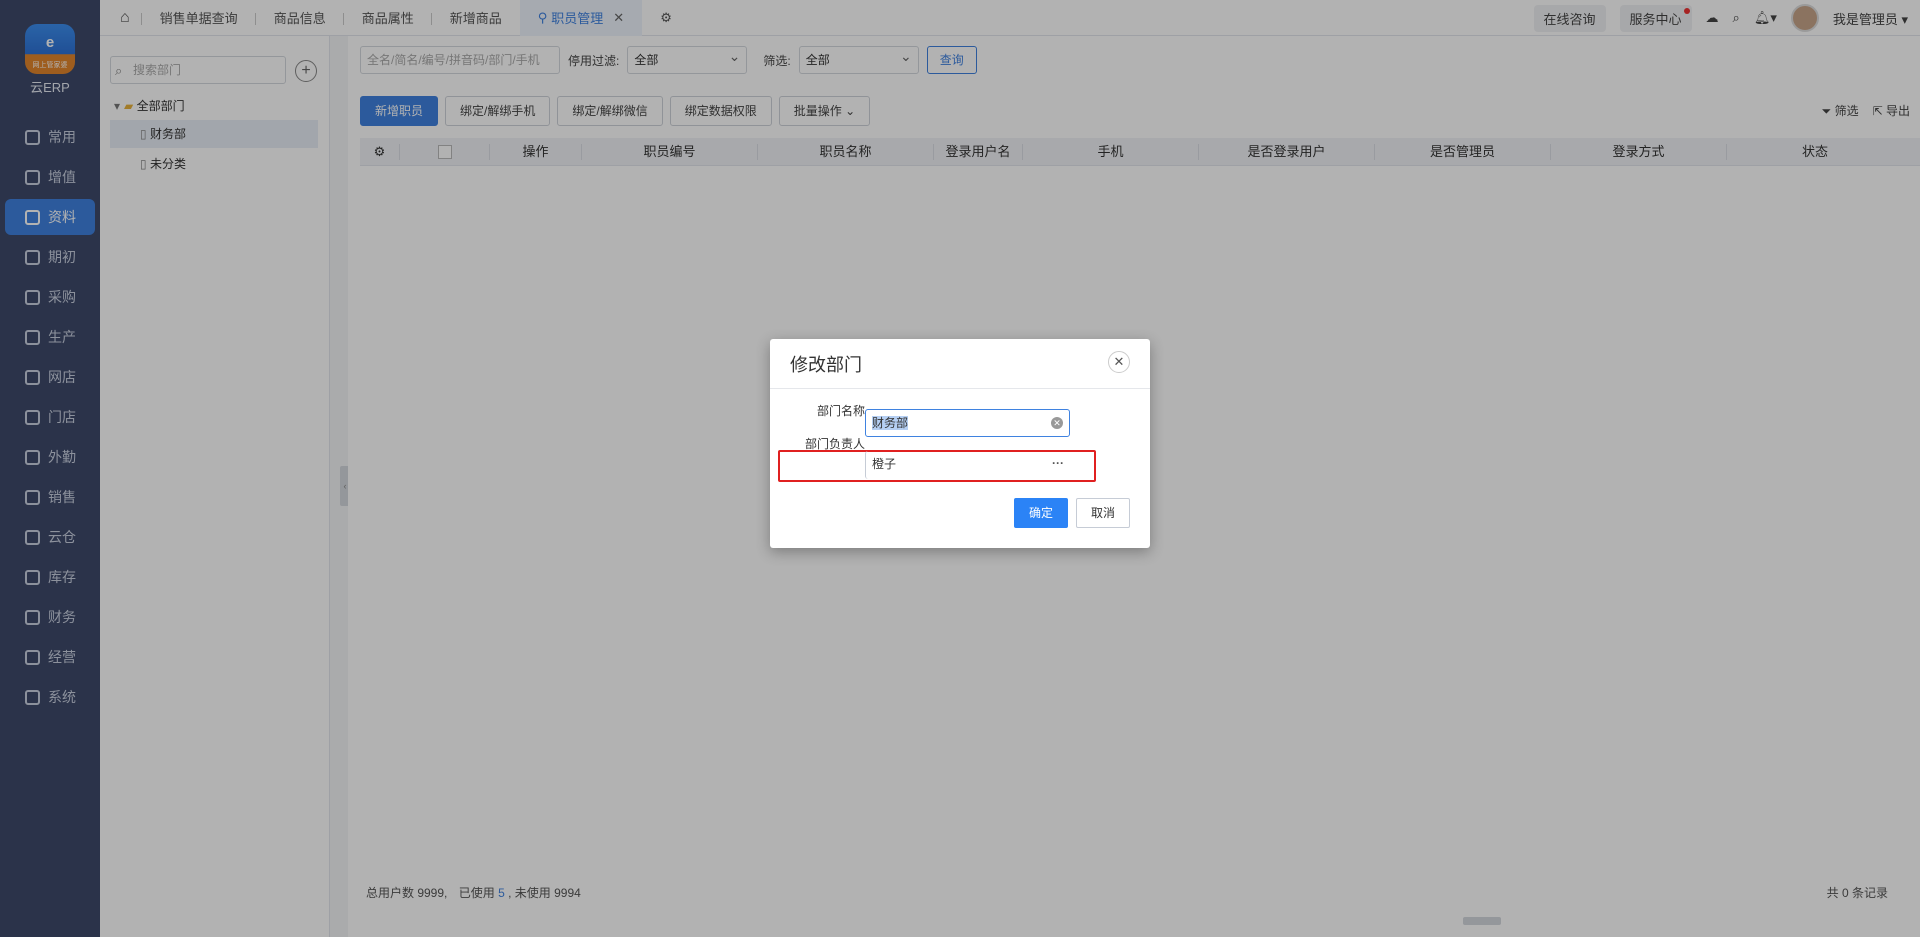 Image resolution: width=1920 pixels, height=937 pixels. Describe the element at coordinates (1041, 513) in the screenshot. I see `confirm-button: 确定` at that location.